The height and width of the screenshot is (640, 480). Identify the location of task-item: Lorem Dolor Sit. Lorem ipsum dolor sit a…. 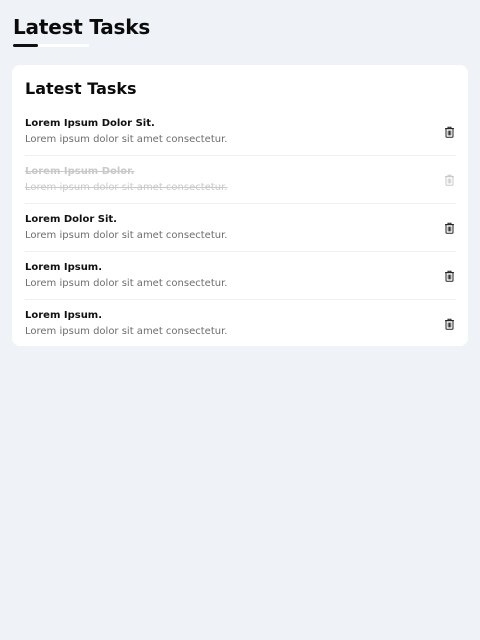
(240, 228).